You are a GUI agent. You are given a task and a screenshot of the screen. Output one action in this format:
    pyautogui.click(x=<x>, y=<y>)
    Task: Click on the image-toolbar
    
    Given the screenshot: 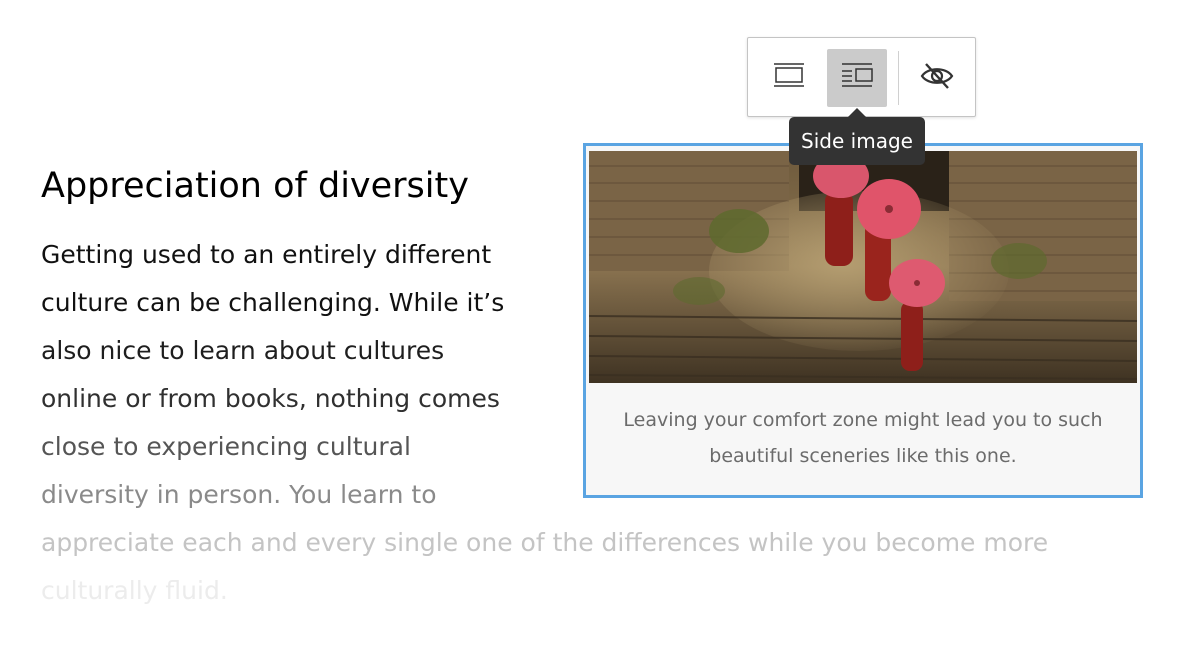 What is the action you would take?
    pyautogui.click(x=861, y=77)
    